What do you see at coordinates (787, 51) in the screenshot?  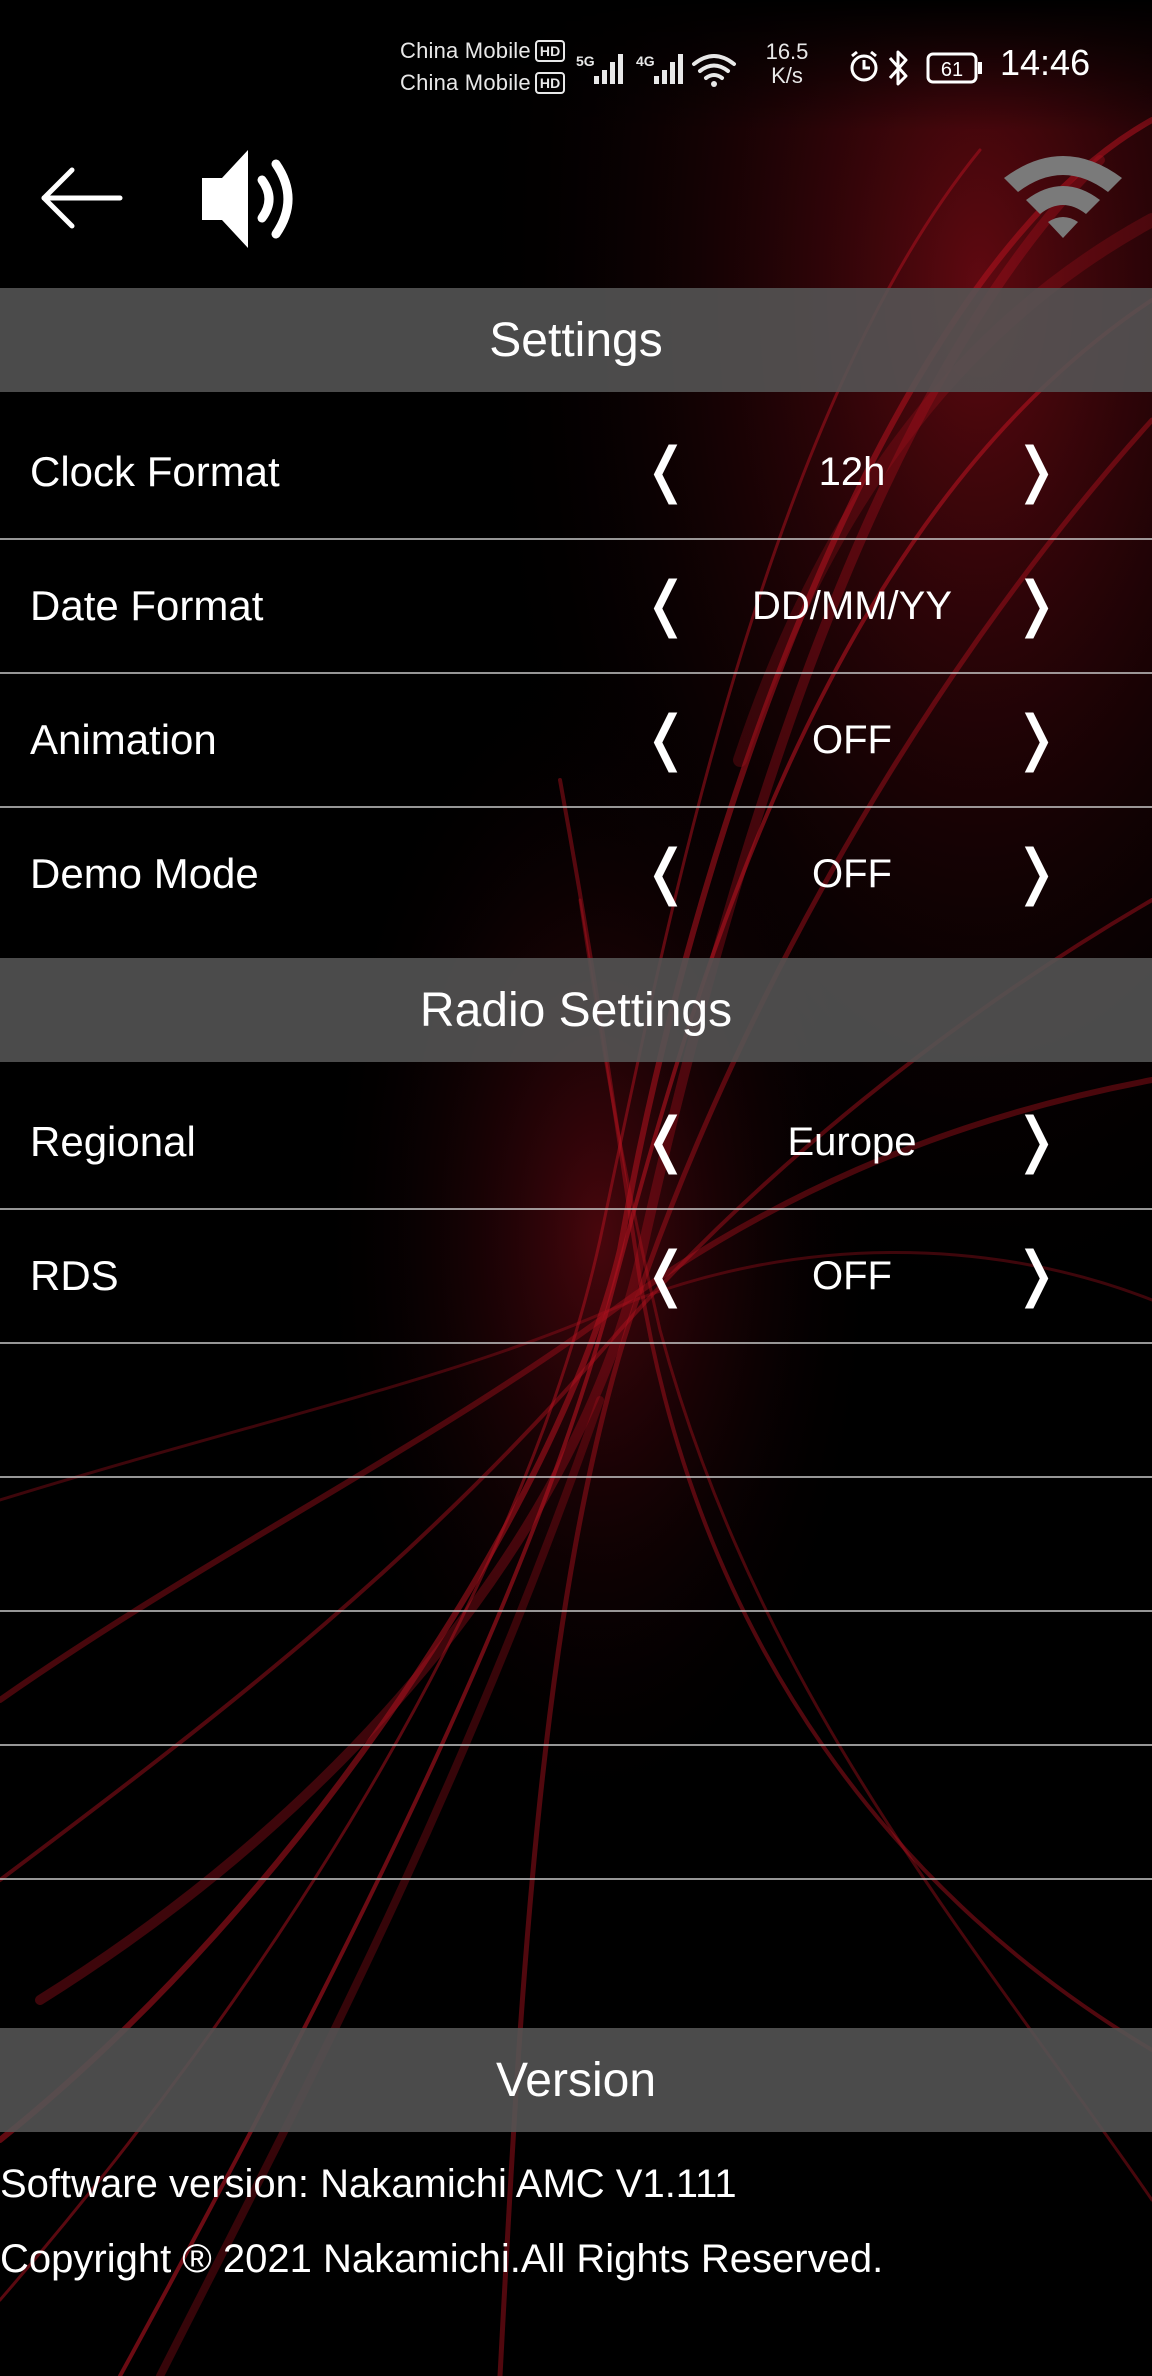 I see `net-speed-value: 16.5` at bounding box center [787, 51].